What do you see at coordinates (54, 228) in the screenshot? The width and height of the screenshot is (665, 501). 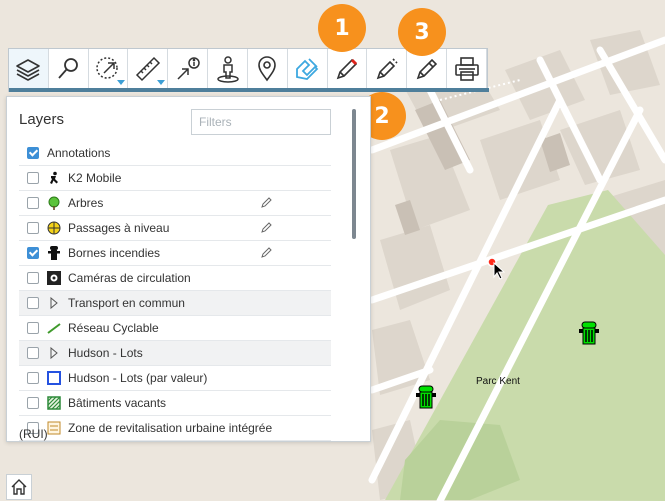 I see `crossing-icon` at bounding box center [54, 228].